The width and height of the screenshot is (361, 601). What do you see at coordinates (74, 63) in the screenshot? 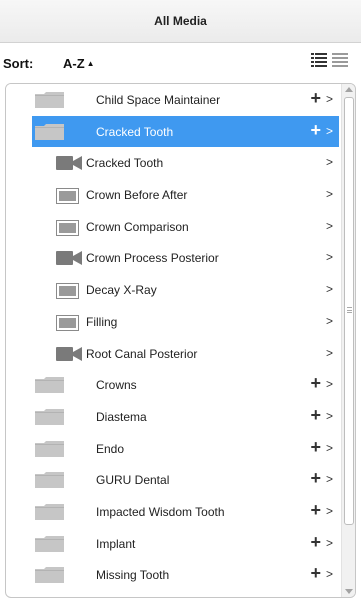
I see `sort-value: A-Z` at bounding box center [74, 63].